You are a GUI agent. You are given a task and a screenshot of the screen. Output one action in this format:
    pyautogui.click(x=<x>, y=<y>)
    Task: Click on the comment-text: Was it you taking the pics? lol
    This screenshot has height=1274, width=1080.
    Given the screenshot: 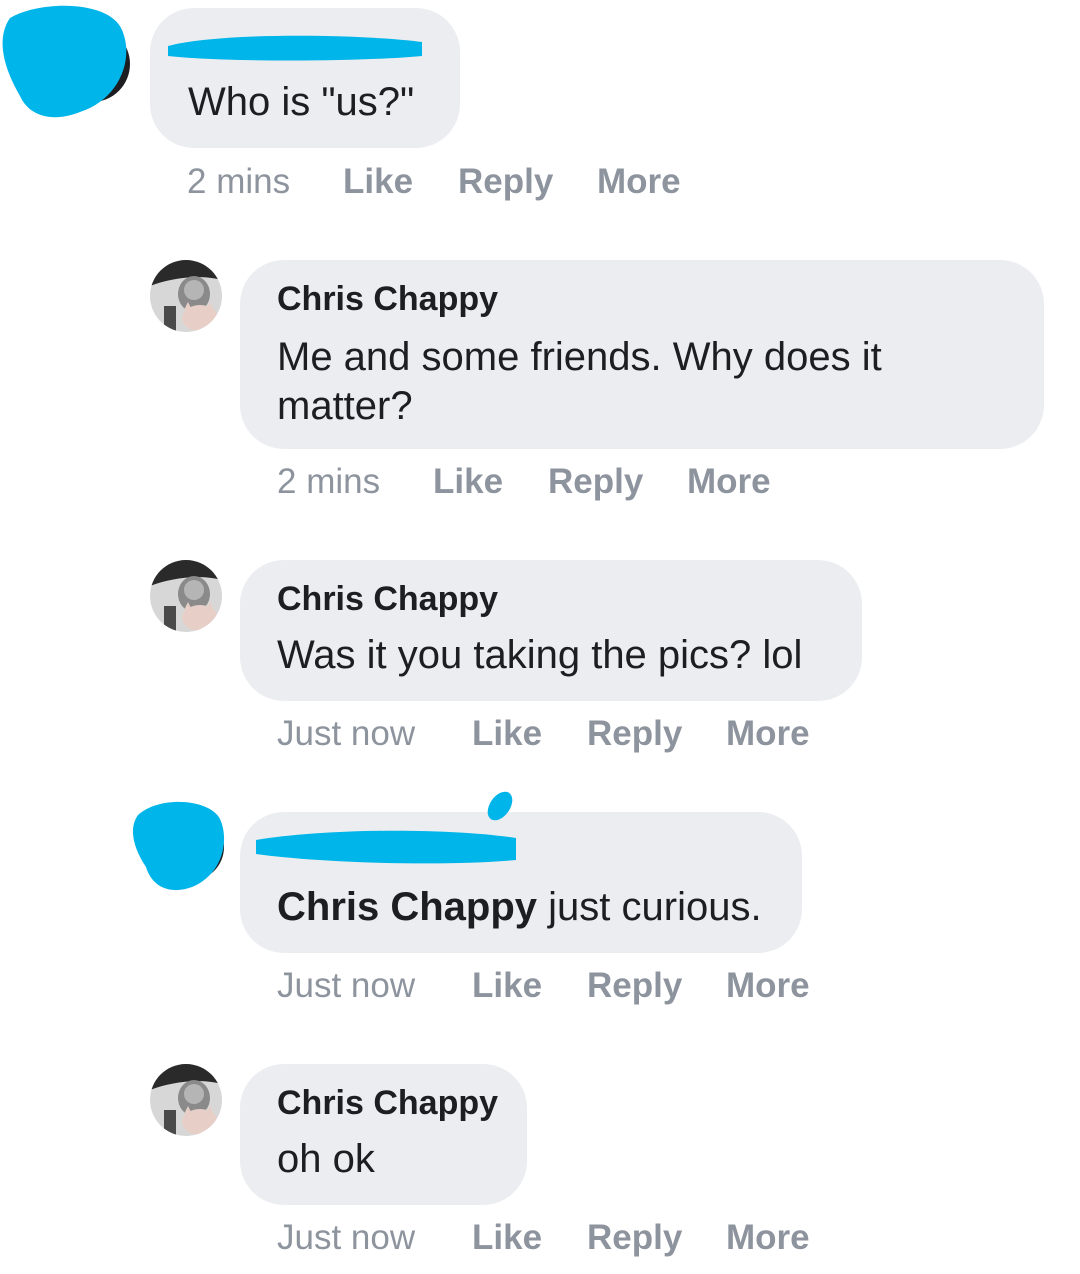 What is the action you would take?
    pyautogui.click(x=540, y=655)
    